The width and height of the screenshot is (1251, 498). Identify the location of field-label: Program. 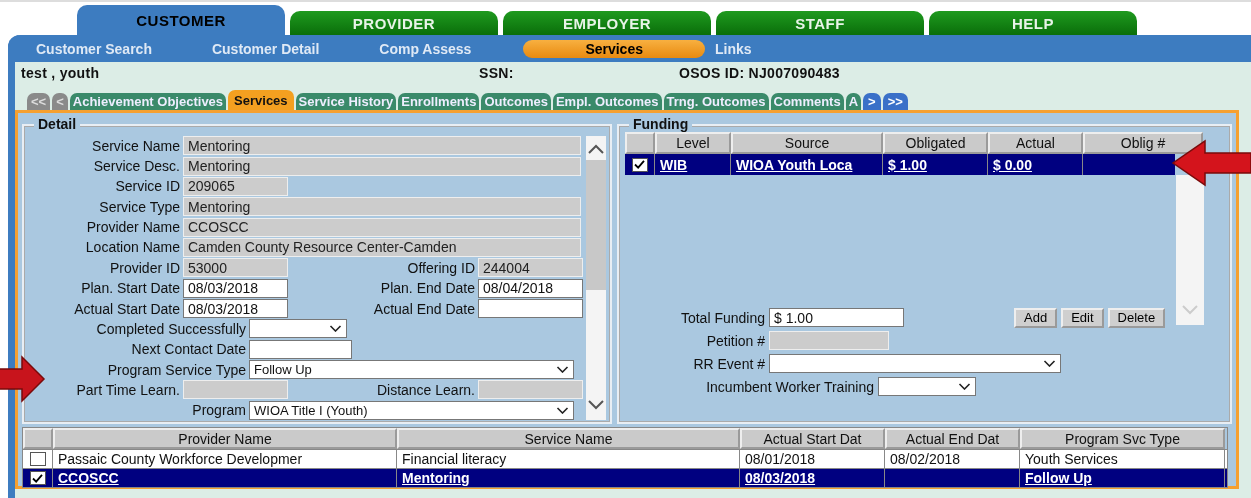
(218, 410).